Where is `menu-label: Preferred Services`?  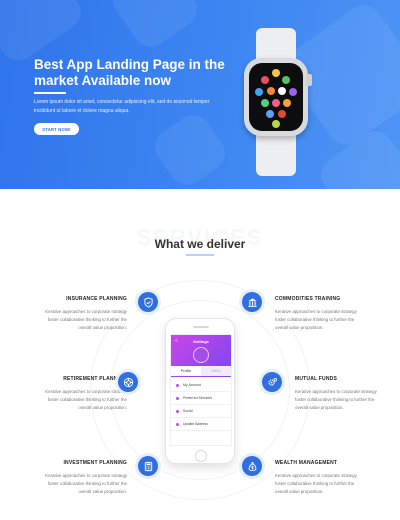 menu-label: Preferred Services is located at coordinates (197, 398).